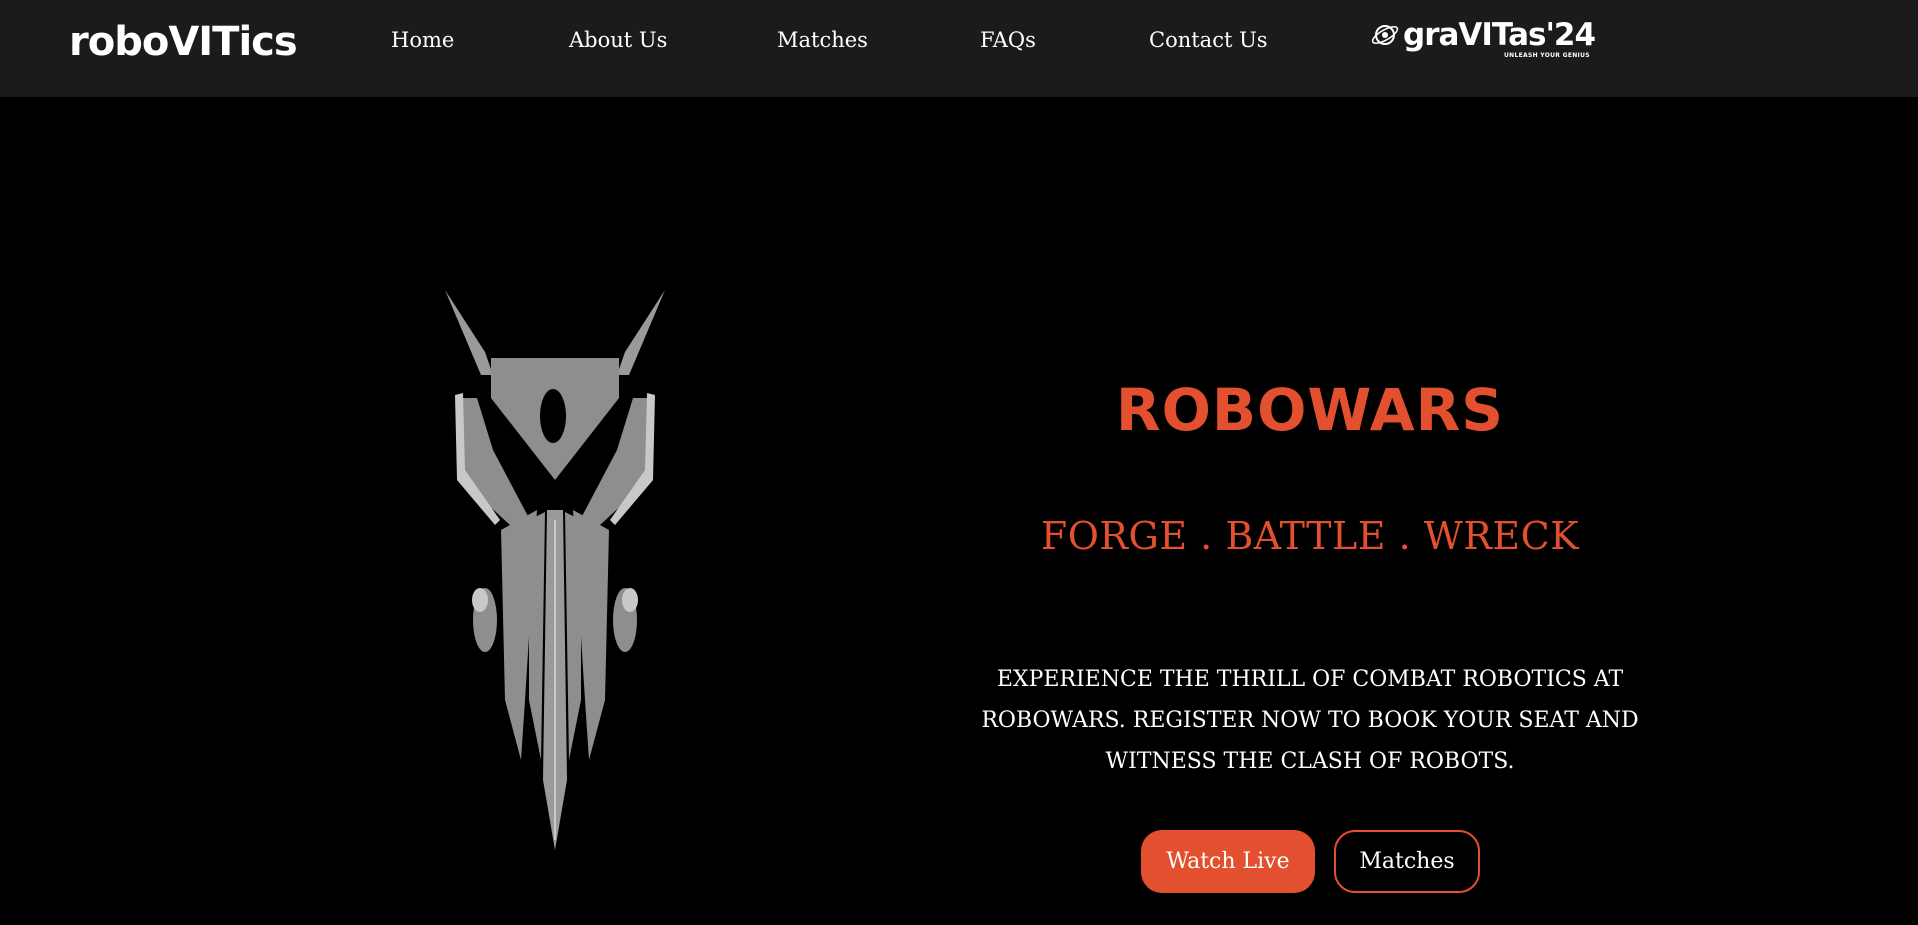  I want to click on watch-live-button: Watch Live, so click(1228, 861).